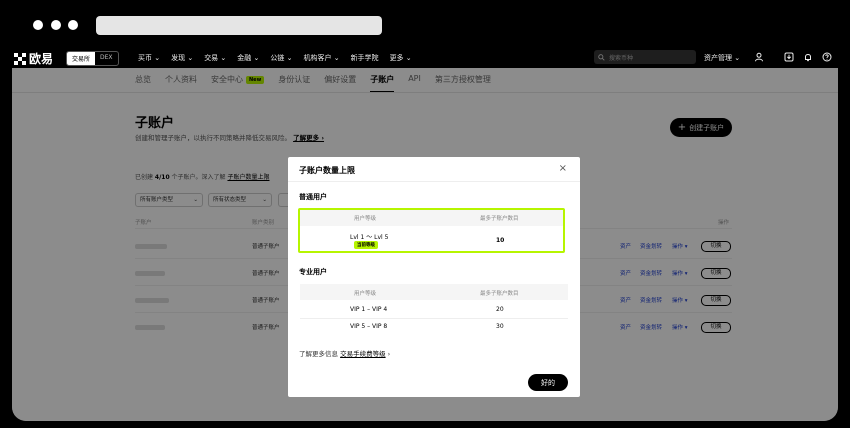 The height and width of the screenshot is (428, 850). I want to click on assets-menu: 资产管理 ⌄, so click(722, 58).